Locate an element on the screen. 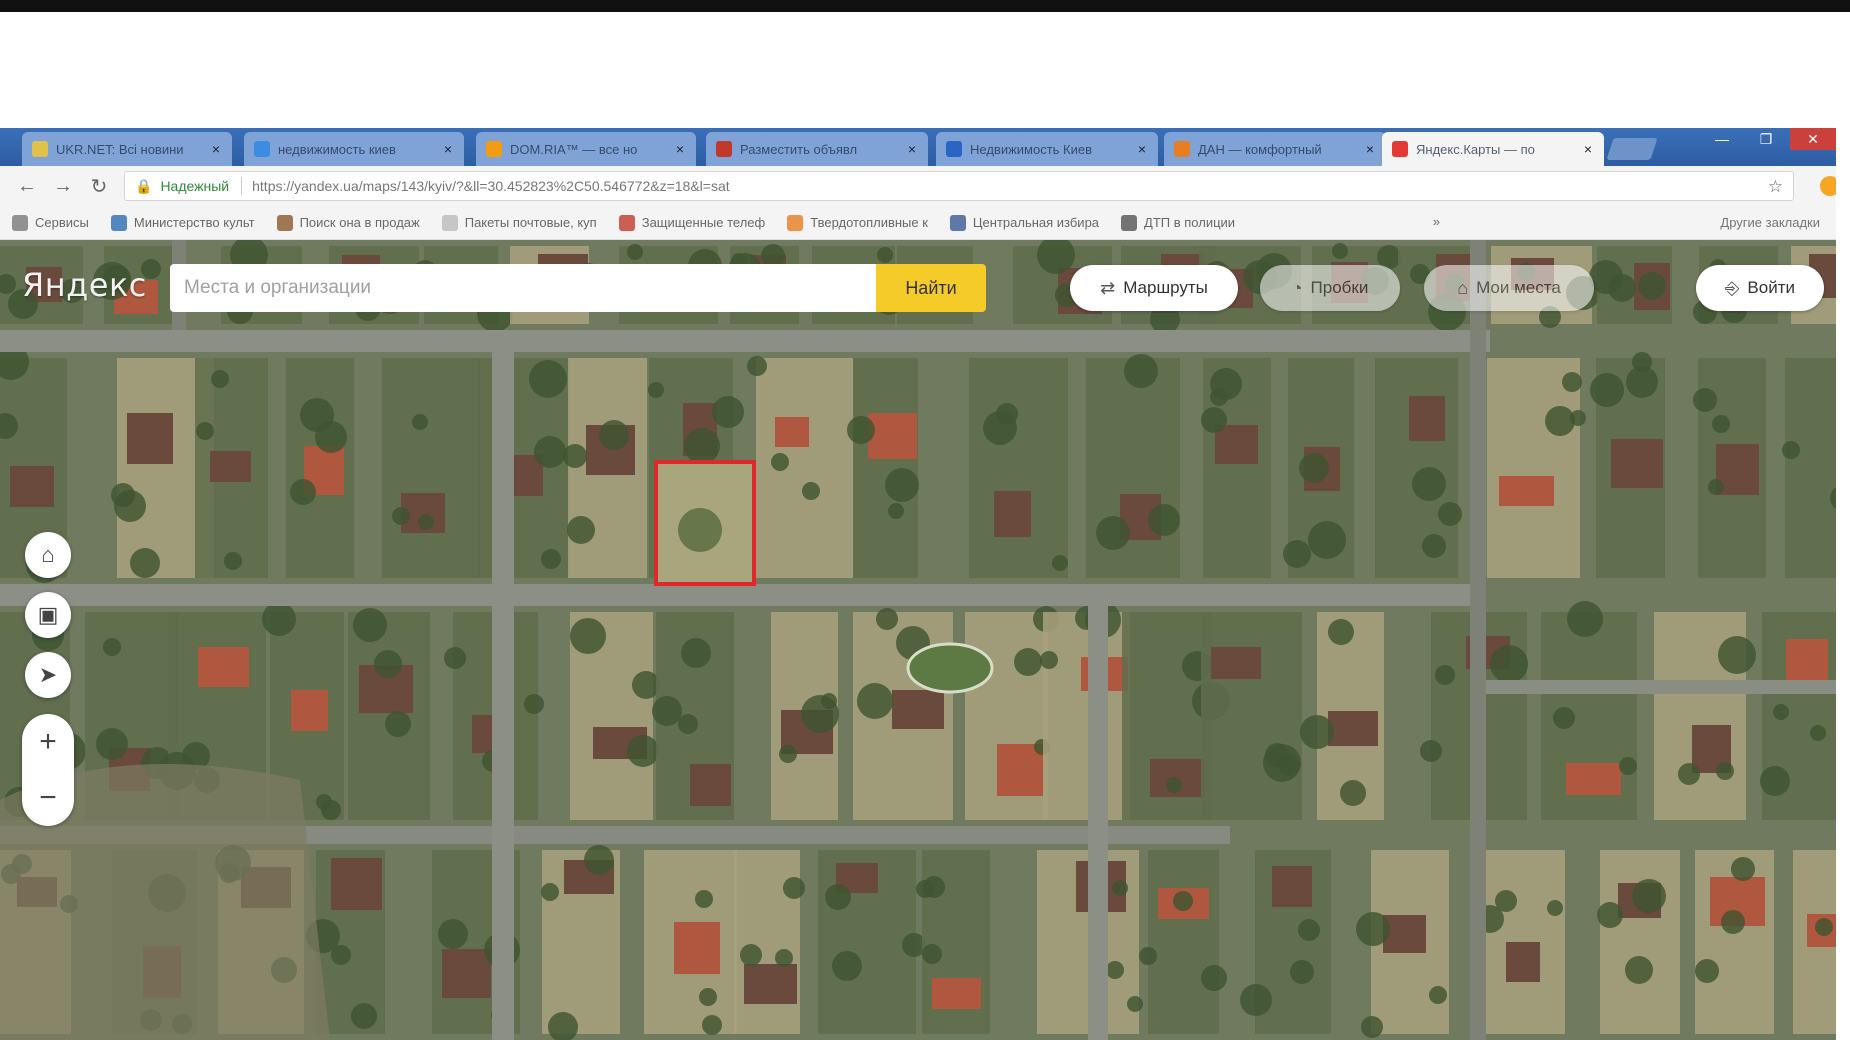  locate-button: ➤ is located at coordinates (48, 675).